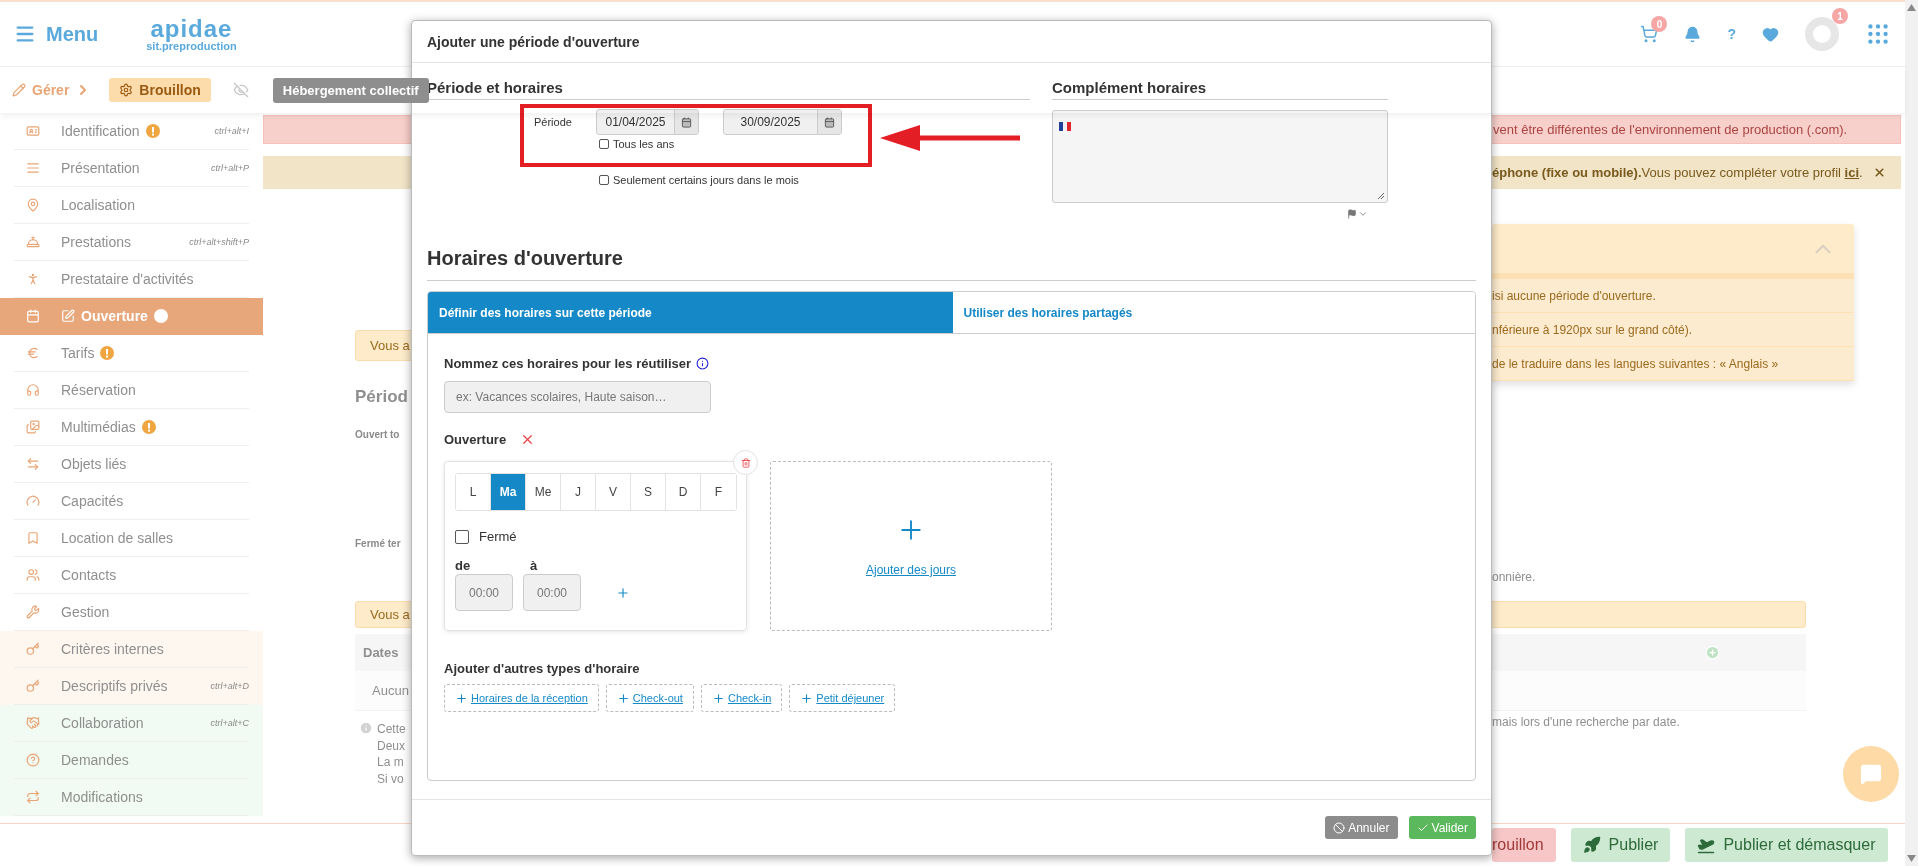  What do you see at coordinates (378, 434) in the screenshot?
I see `field-label: Ouvert to` at bounding box center [378, 434].